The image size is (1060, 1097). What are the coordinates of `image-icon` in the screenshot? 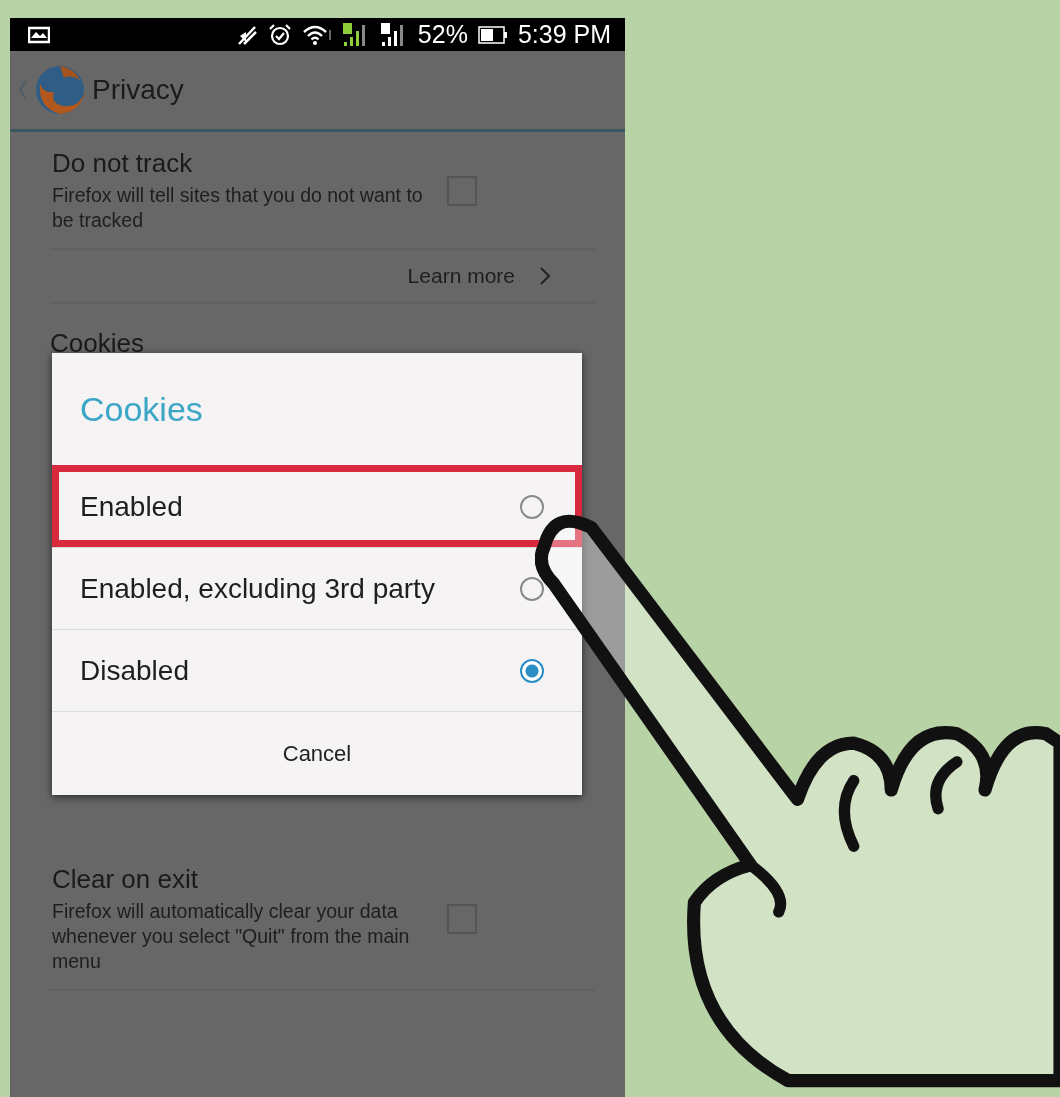 It's located at (39, 34).